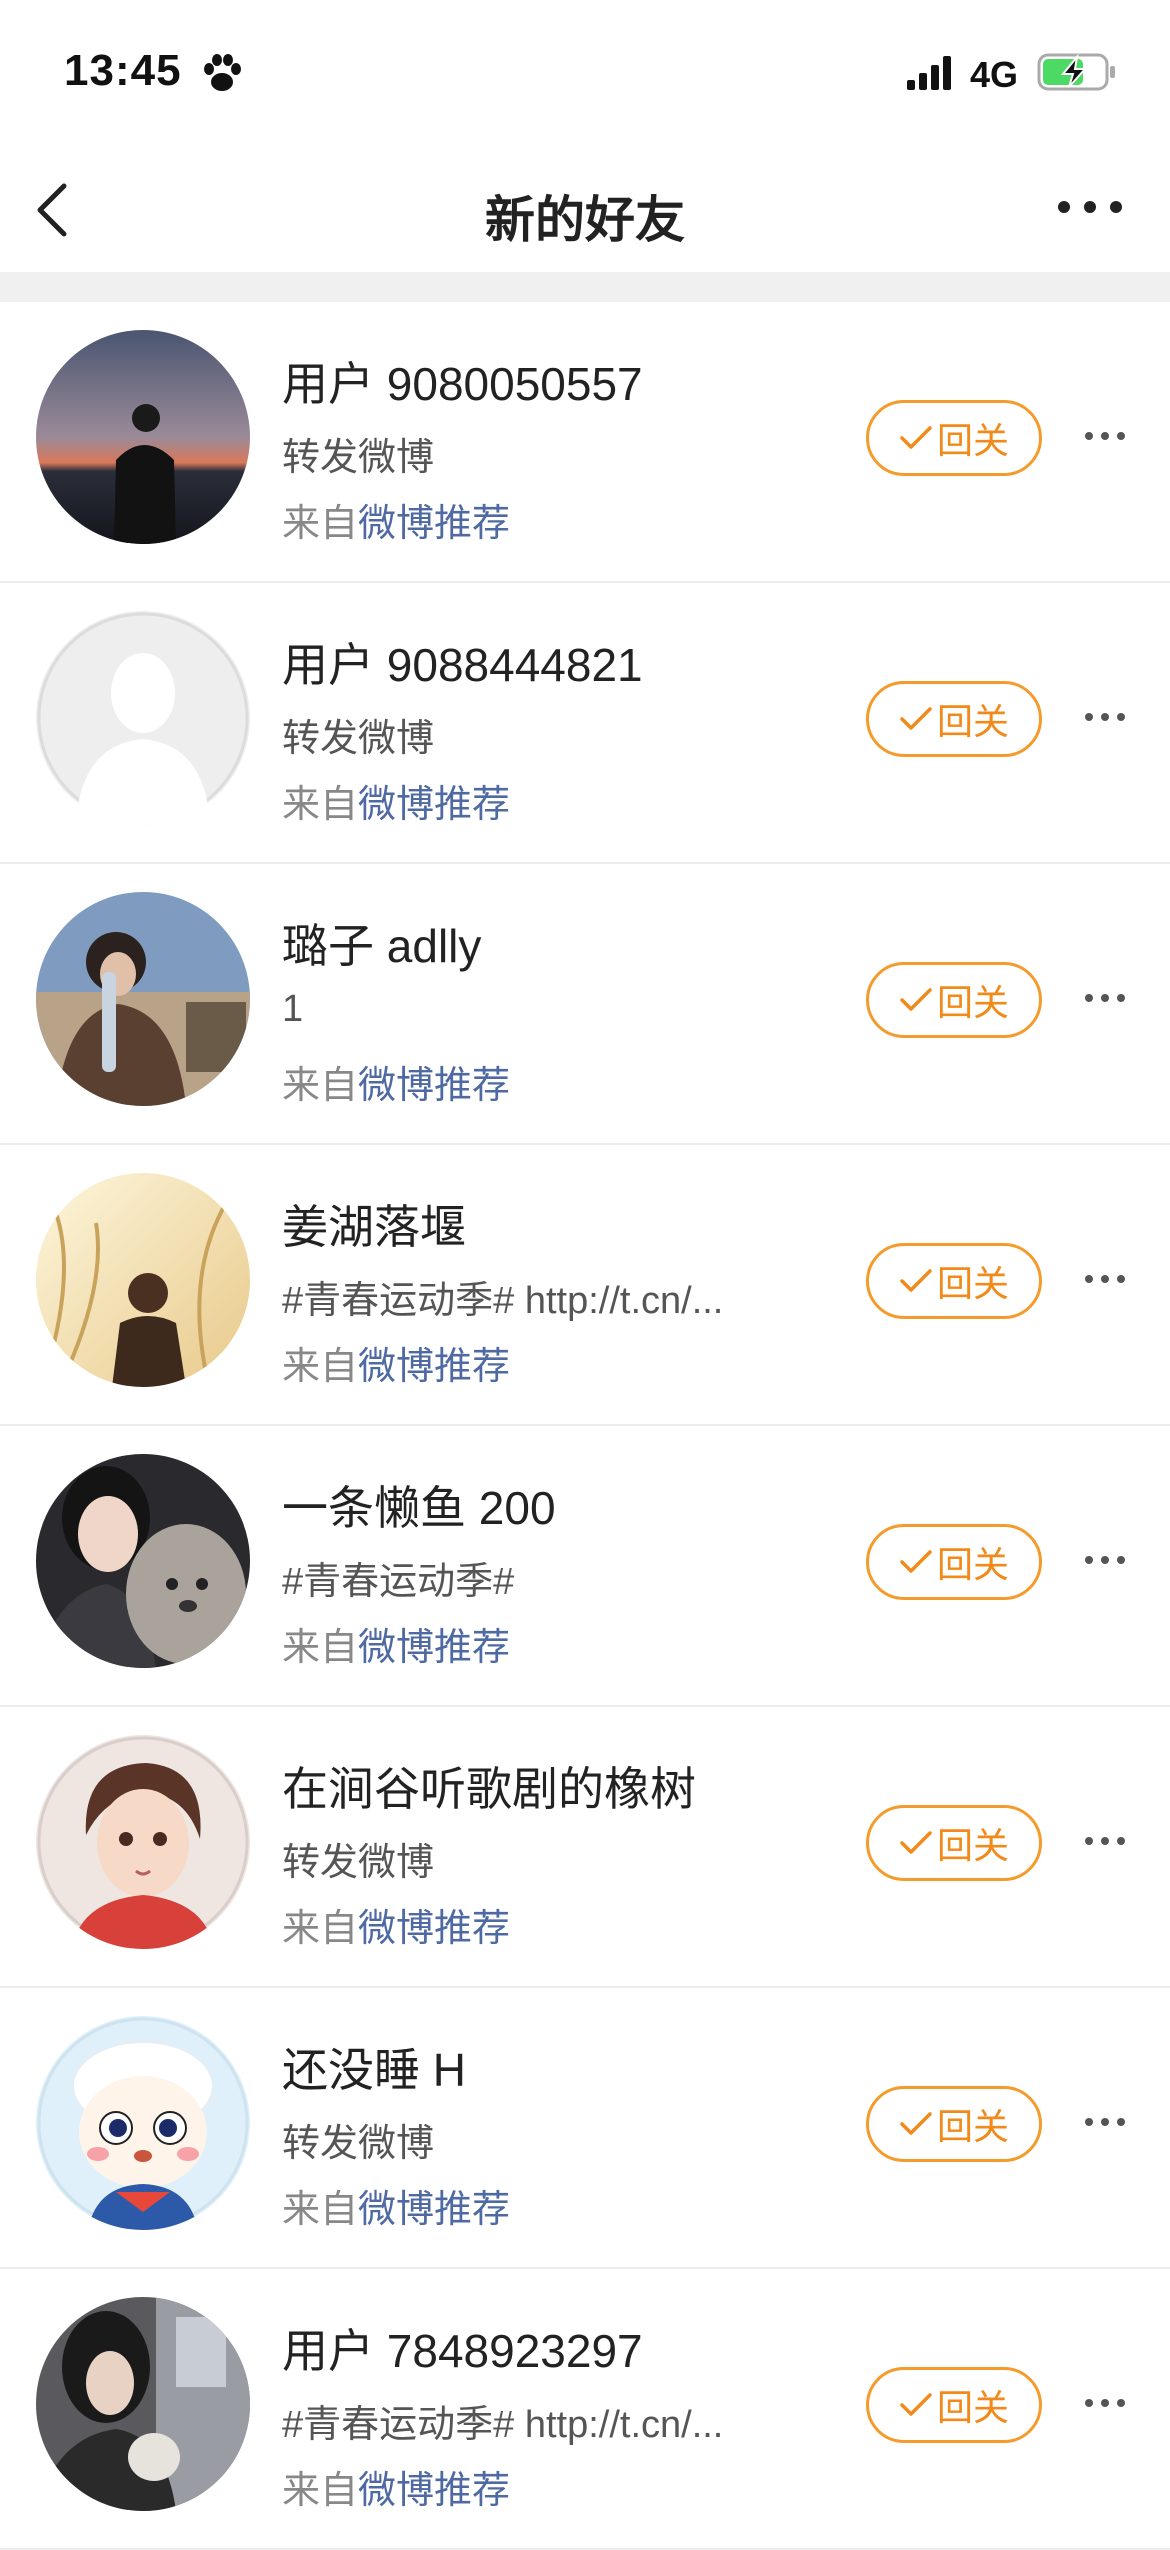 This screenshot has width=1170, height=2550. I want to click on list-item: 用户 9080050557 转发微博 来自微博推荐 回关, so click(585, 442).